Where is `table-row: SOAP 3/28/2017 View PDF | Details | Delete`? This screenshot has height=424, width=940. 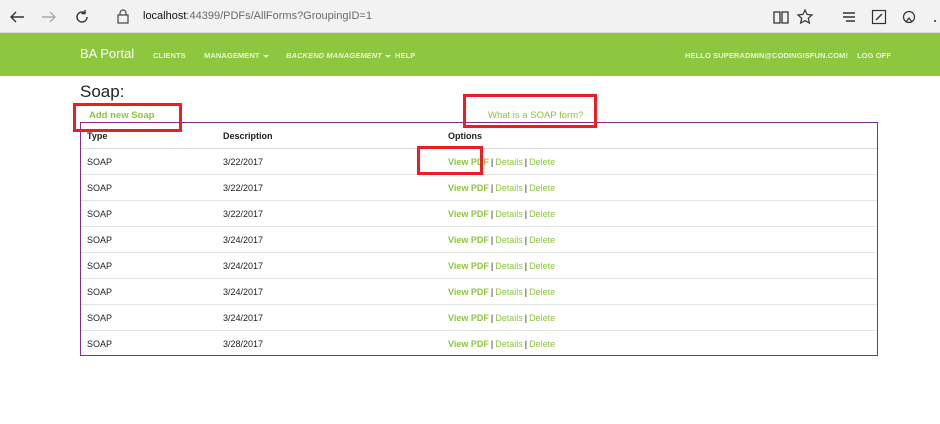
table-row: SOAP 3/28/2017 View PDF | Details | Delete is located at coordinates (479, 343).